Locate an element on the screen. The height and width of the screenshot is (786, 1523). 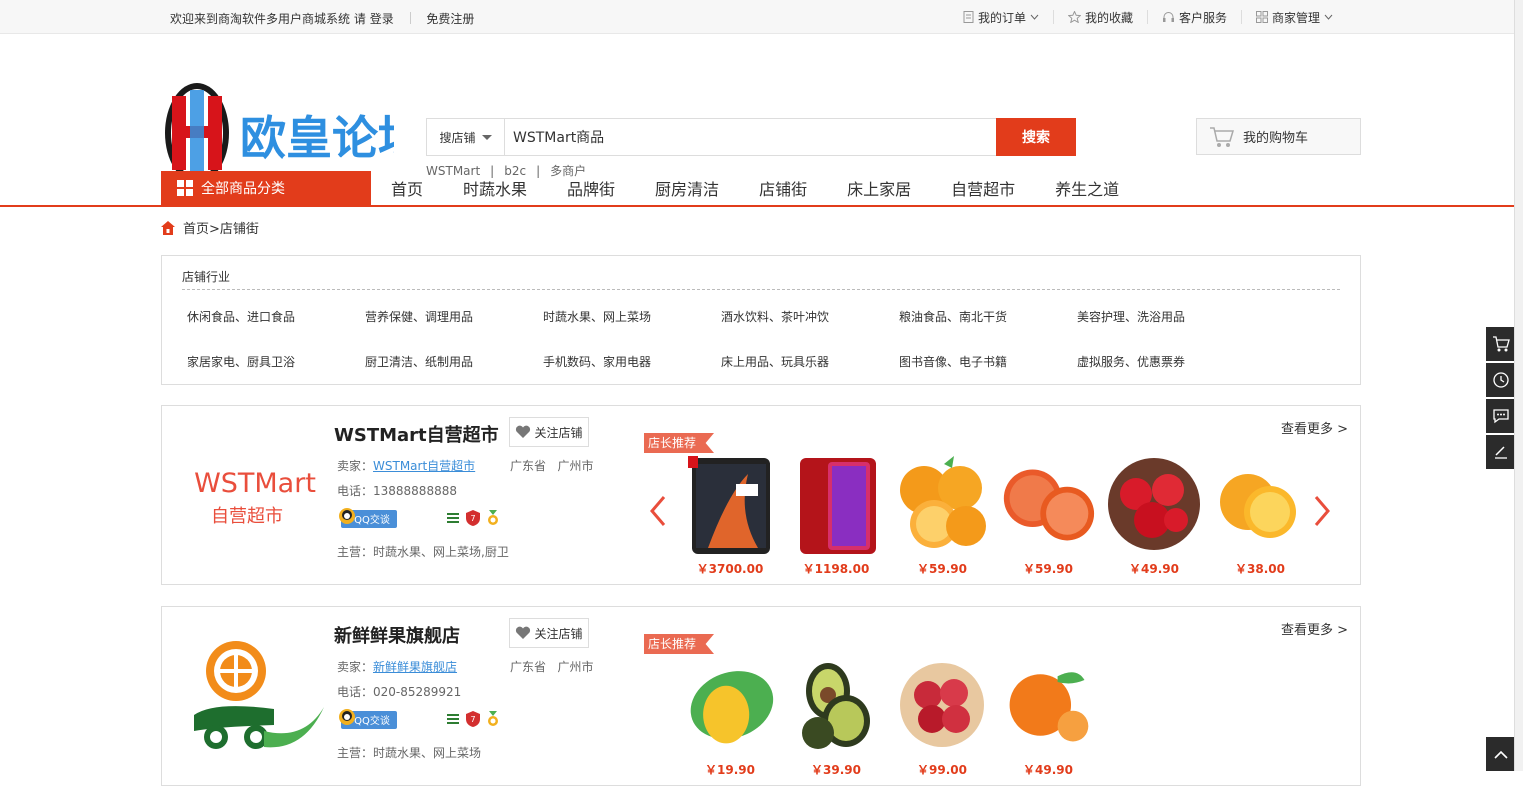
seller-link: 新鲜鲜果旗舰店 is located at coordinates (415, 667).